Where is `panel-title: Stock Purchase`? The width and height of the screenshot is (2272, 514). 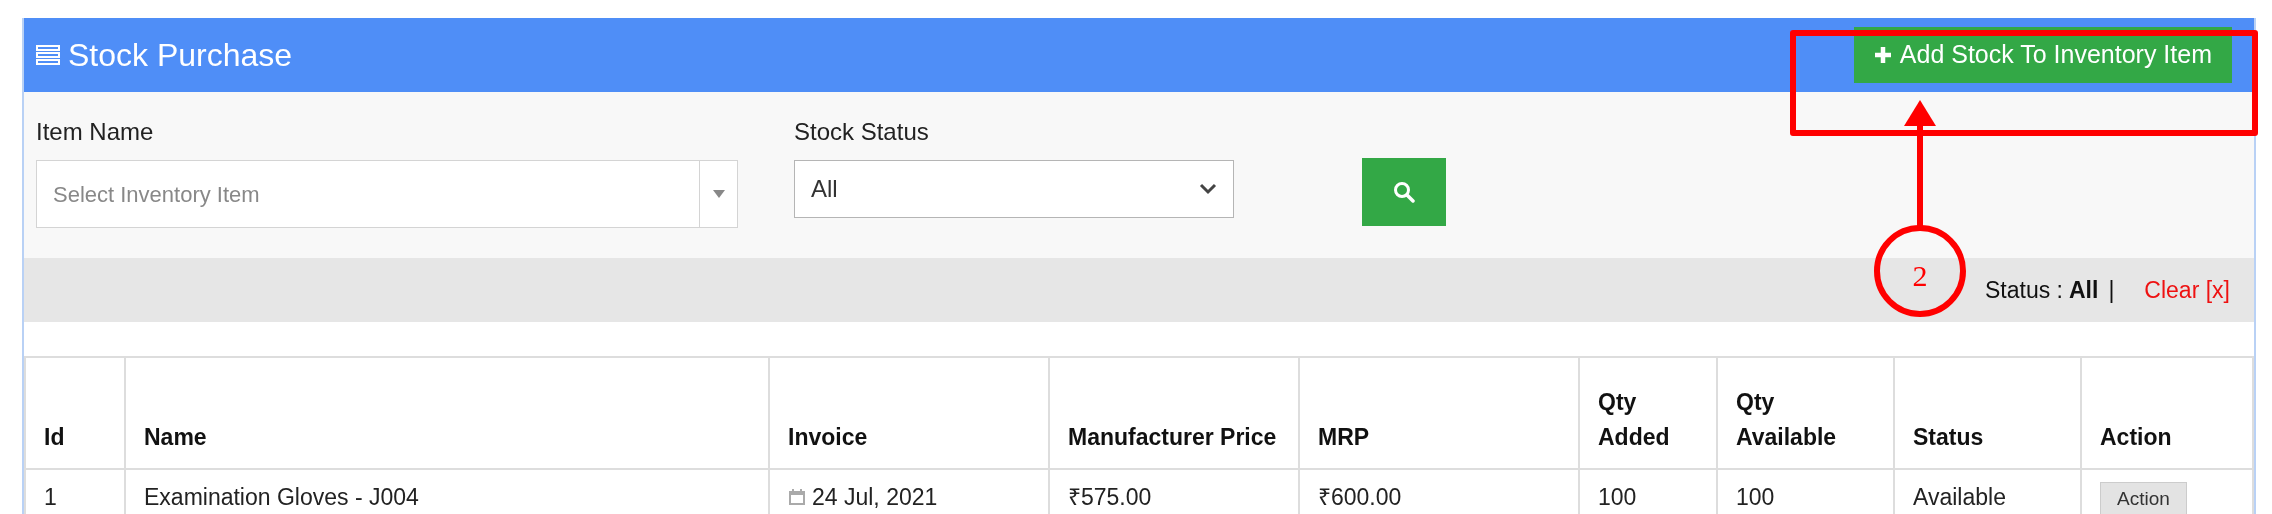 panel-title: Stock Purchase is located at coordinates (180, 55).